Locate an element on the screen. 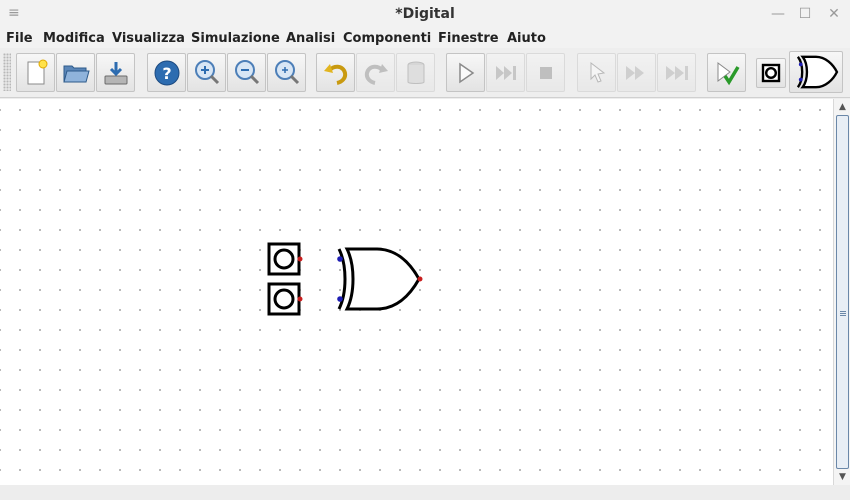 The height and width of the screenshot is (500, 850). redo-icon is located at coordinates (376, 74).